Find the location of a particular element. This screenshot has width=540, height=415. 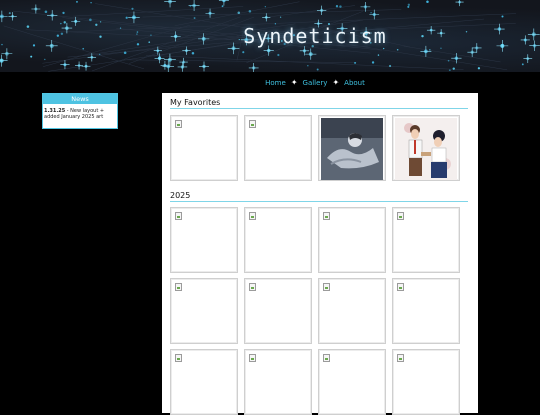

couple-illustration-artwork is located at coordinates (426, 149).